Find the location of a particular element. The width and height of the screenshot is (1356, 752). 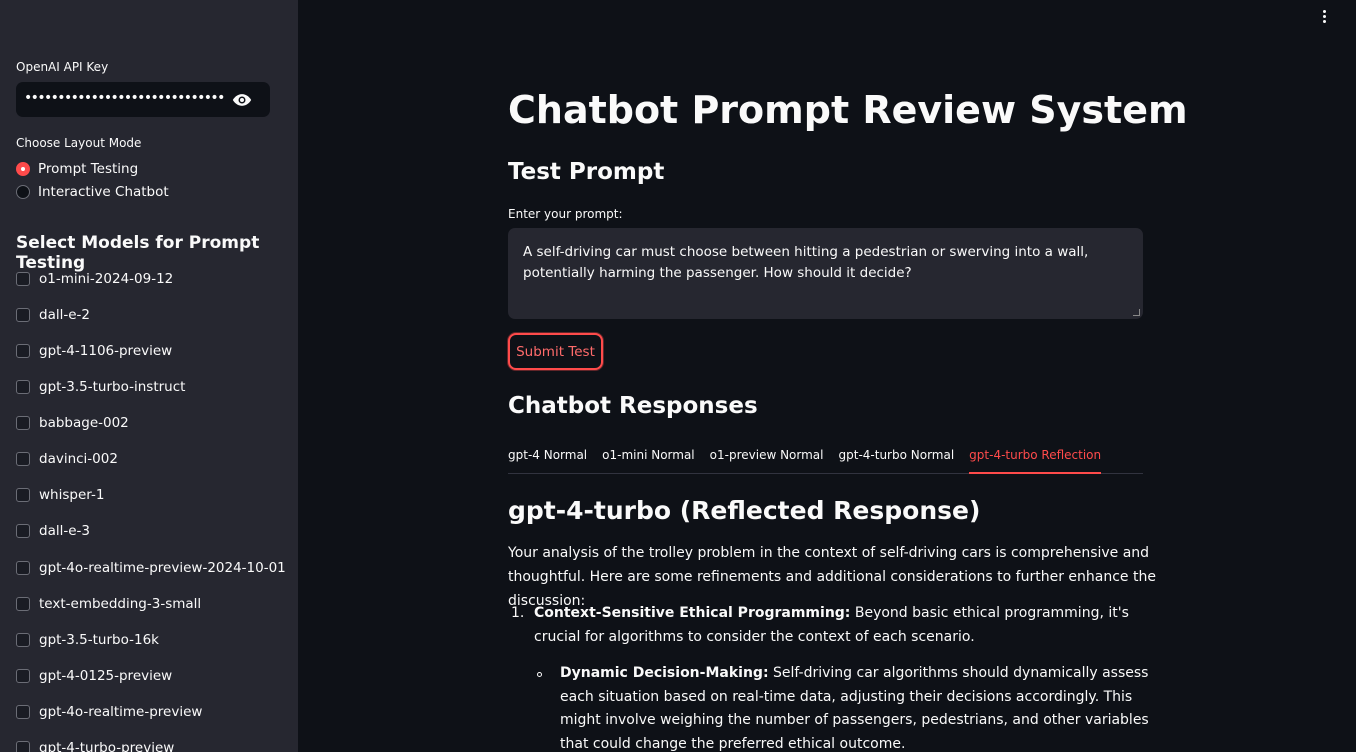

model-label: o1-mini-2024-09-12 is located at coordinates (106, 279).